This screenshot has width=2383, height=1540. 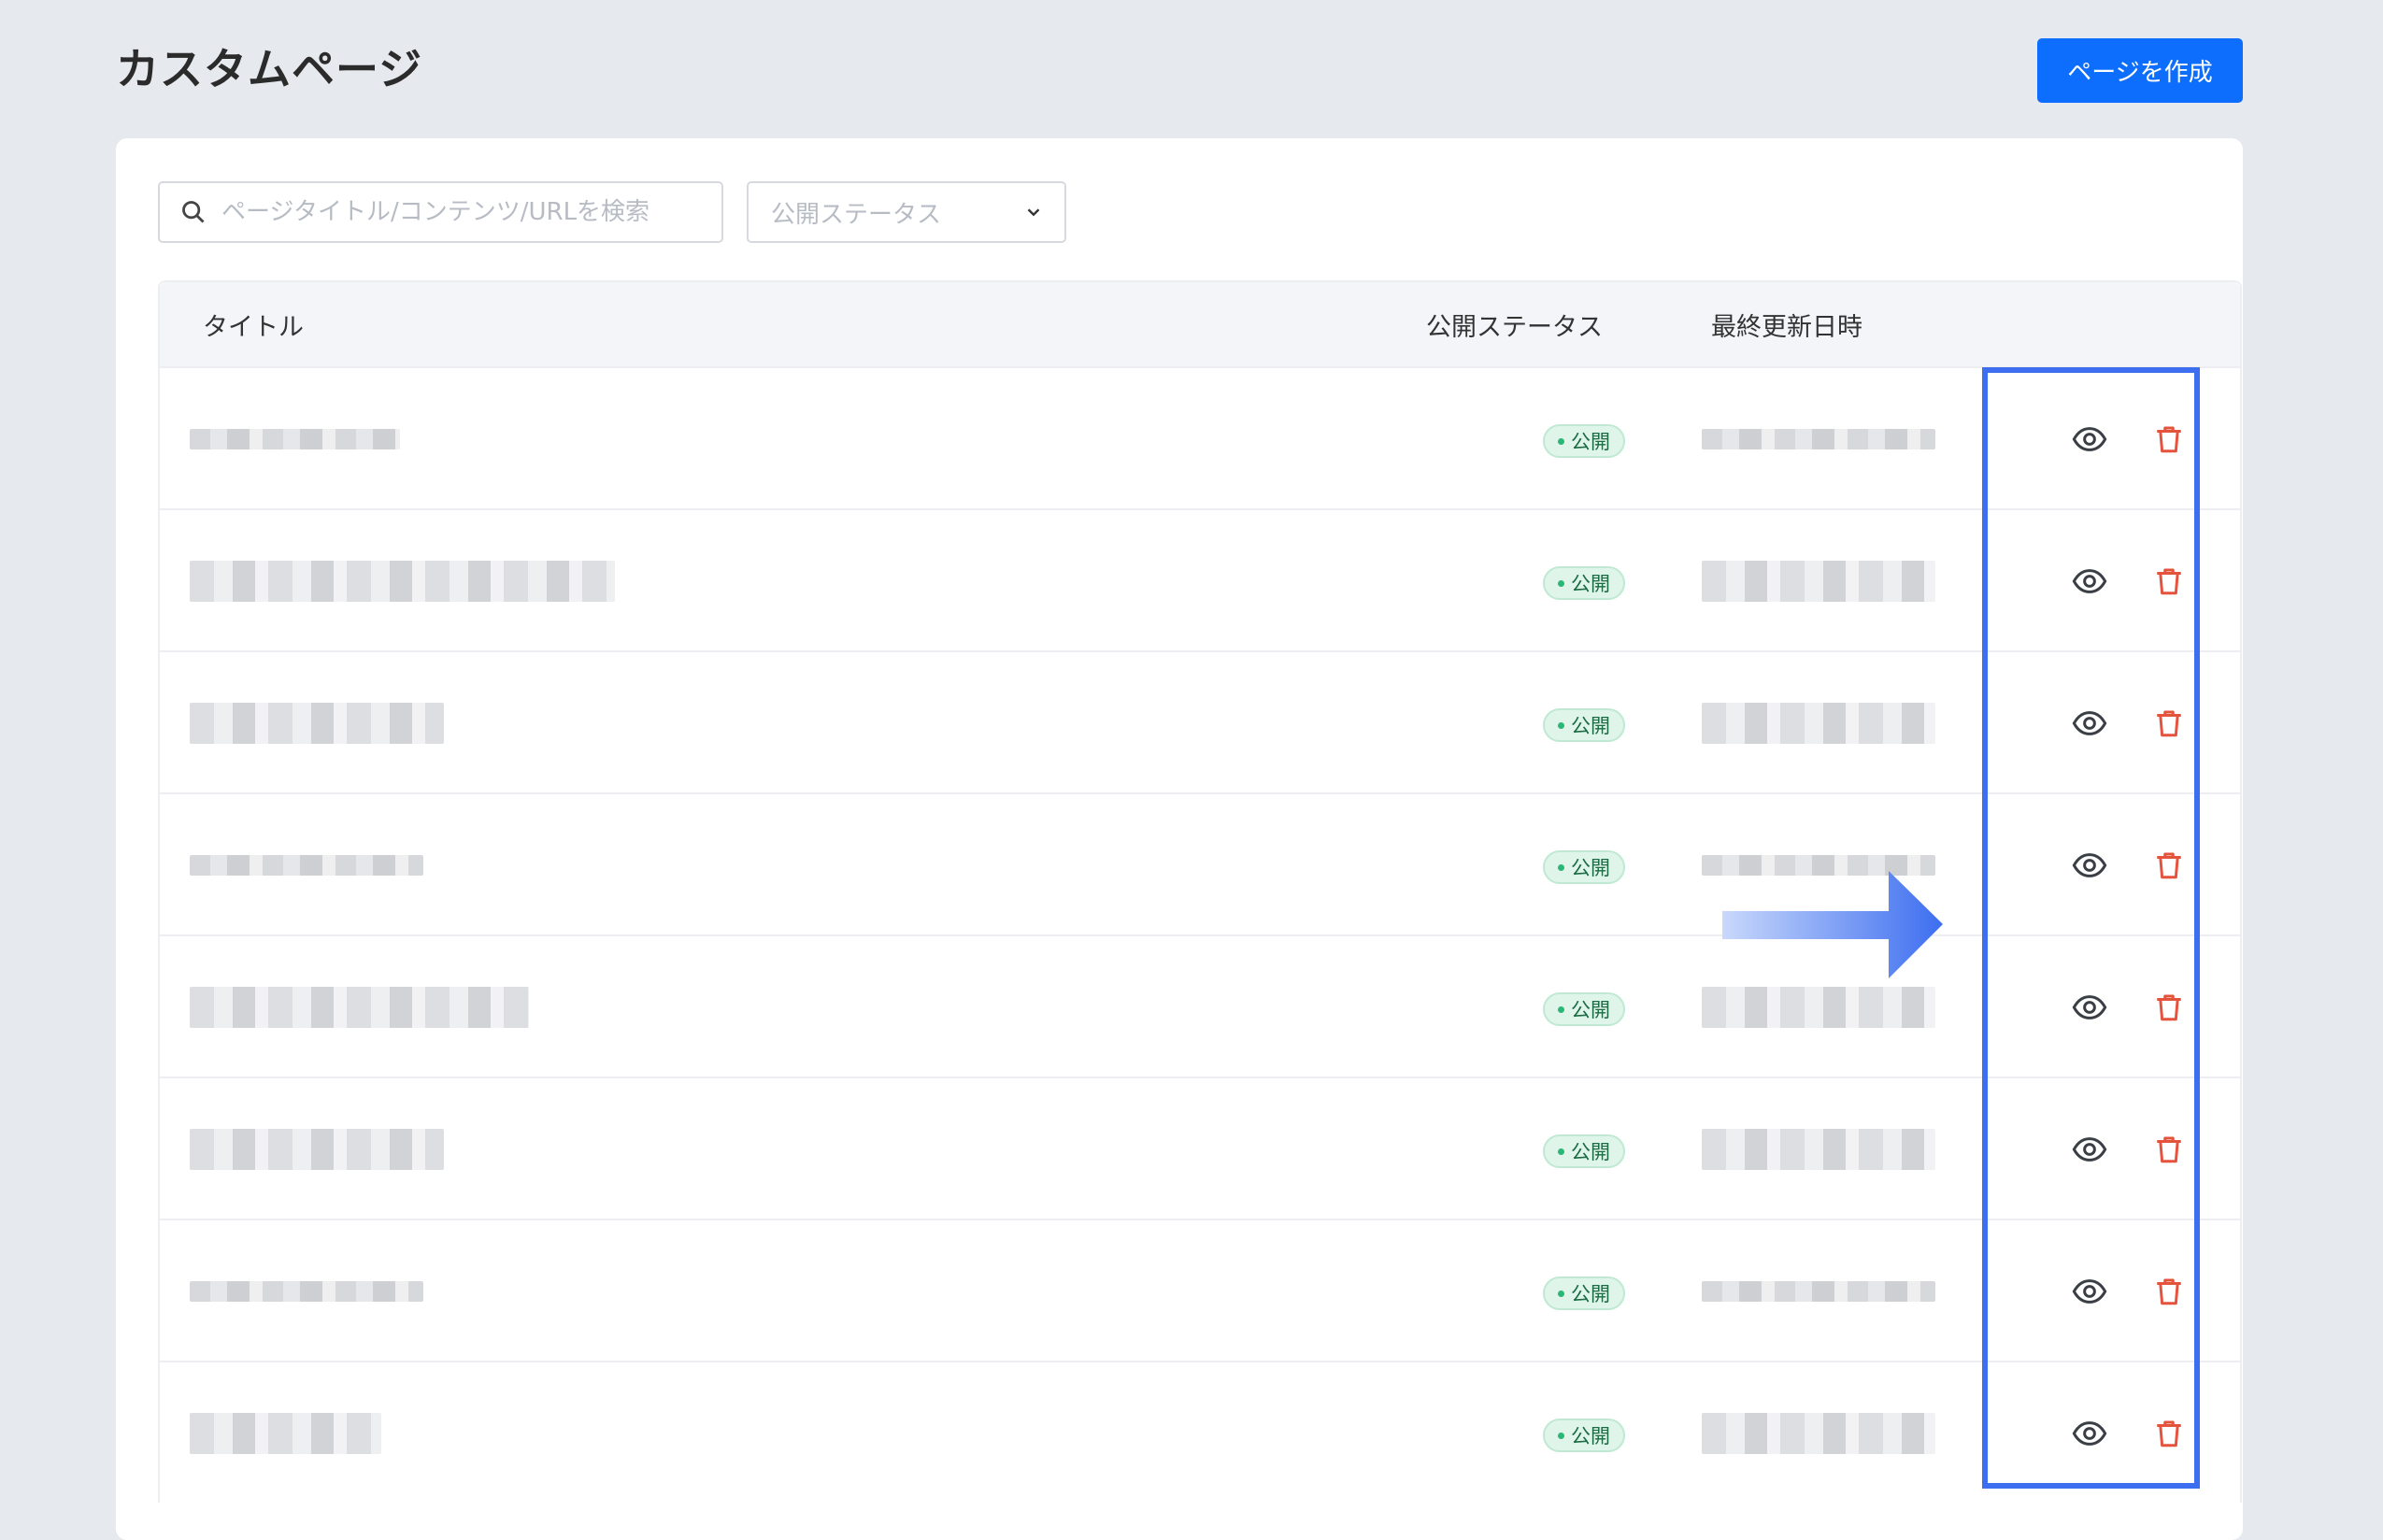 I want to click on page-title: カスタムページ, so click(x=269, y=69).